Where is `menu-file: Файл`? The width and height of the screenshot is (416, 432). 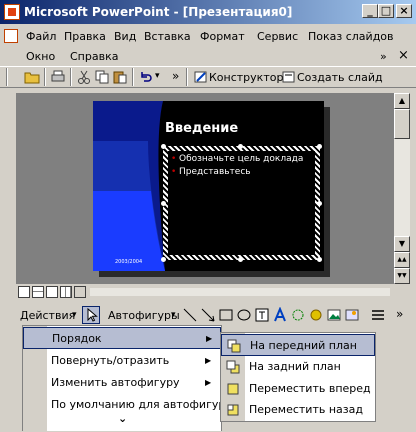
menu-file: Файл is located at coordinates (41, 36).